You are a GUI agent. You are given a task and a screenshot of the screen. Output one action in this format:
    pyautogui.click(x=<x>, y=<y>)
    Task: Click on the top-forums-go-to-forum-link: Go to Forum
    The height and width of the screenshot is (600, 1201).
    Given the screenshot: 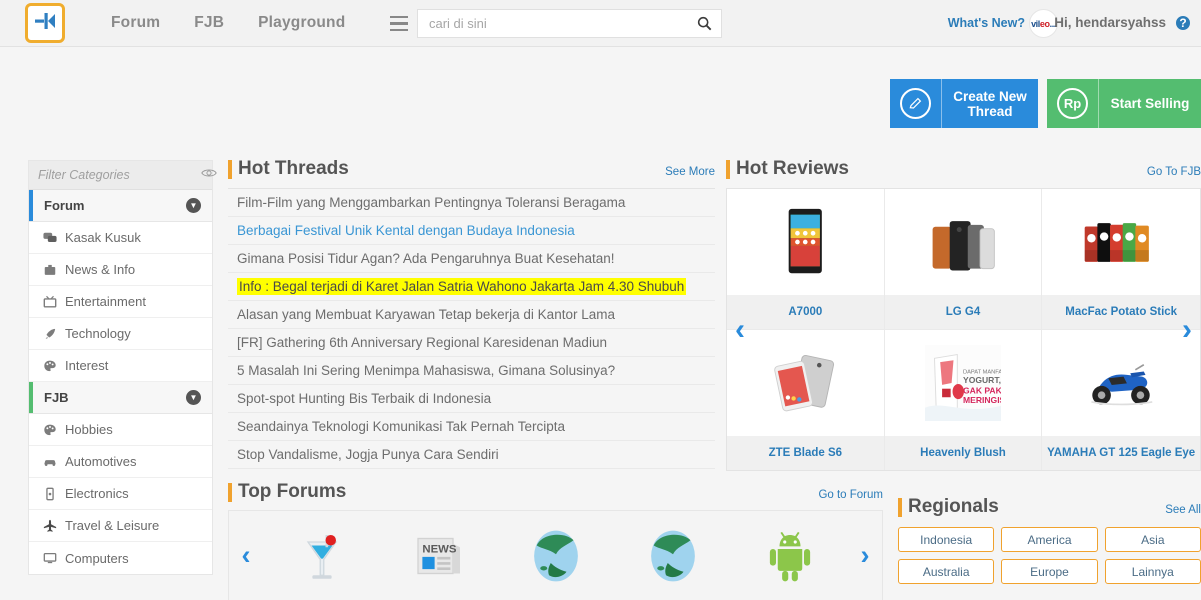 What is the action you would take?
    pyautogui.click(x=850, y=495)
    